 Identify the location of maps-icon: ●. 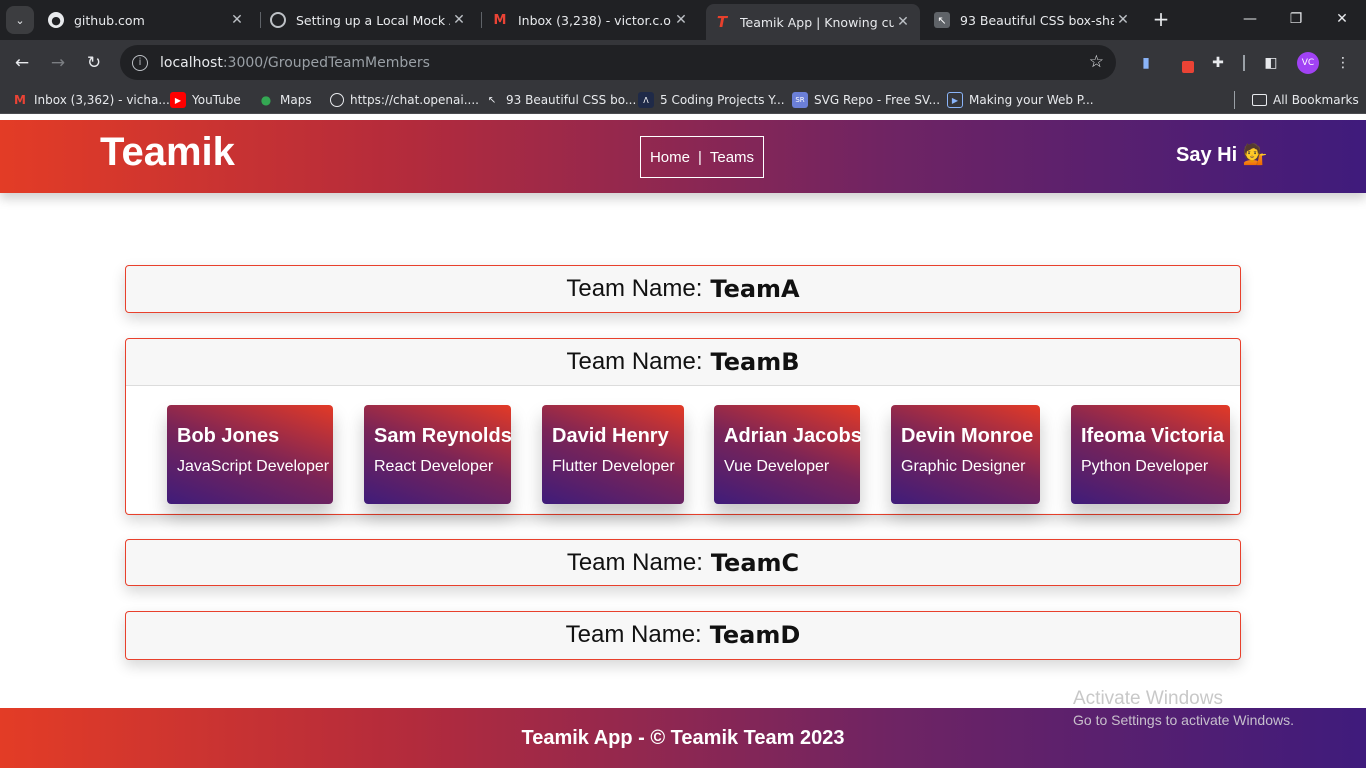
(266, 100).